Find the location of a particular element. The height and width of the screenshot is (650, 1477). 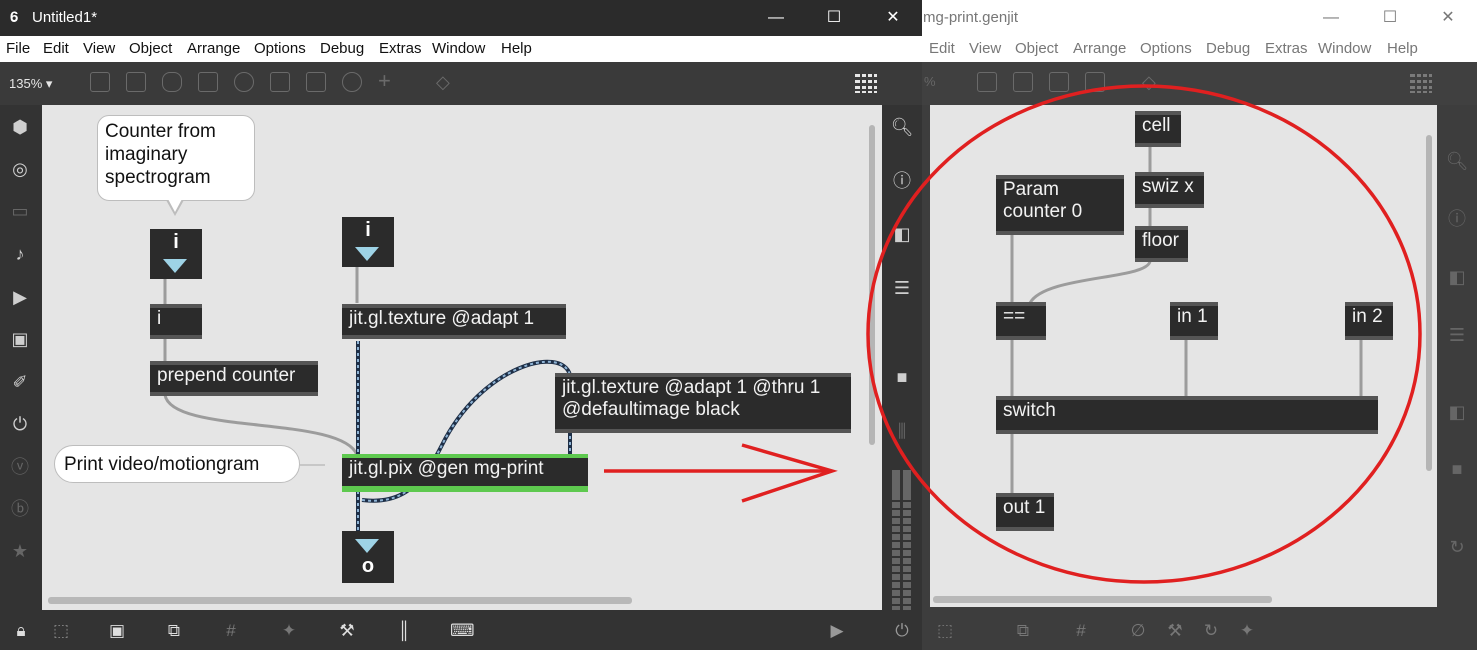

mixer-icon: ⫼ is located at coordinates (902, 431).